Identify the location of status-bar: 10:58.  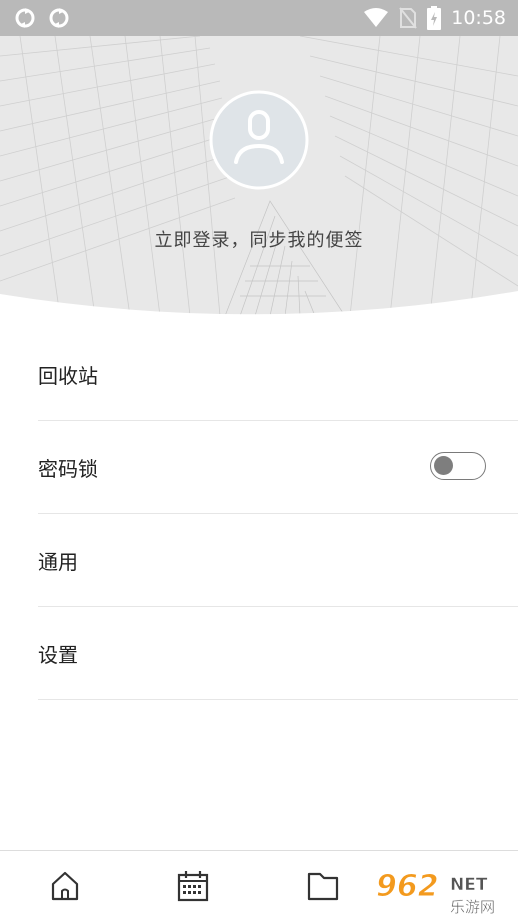
(259, 18).